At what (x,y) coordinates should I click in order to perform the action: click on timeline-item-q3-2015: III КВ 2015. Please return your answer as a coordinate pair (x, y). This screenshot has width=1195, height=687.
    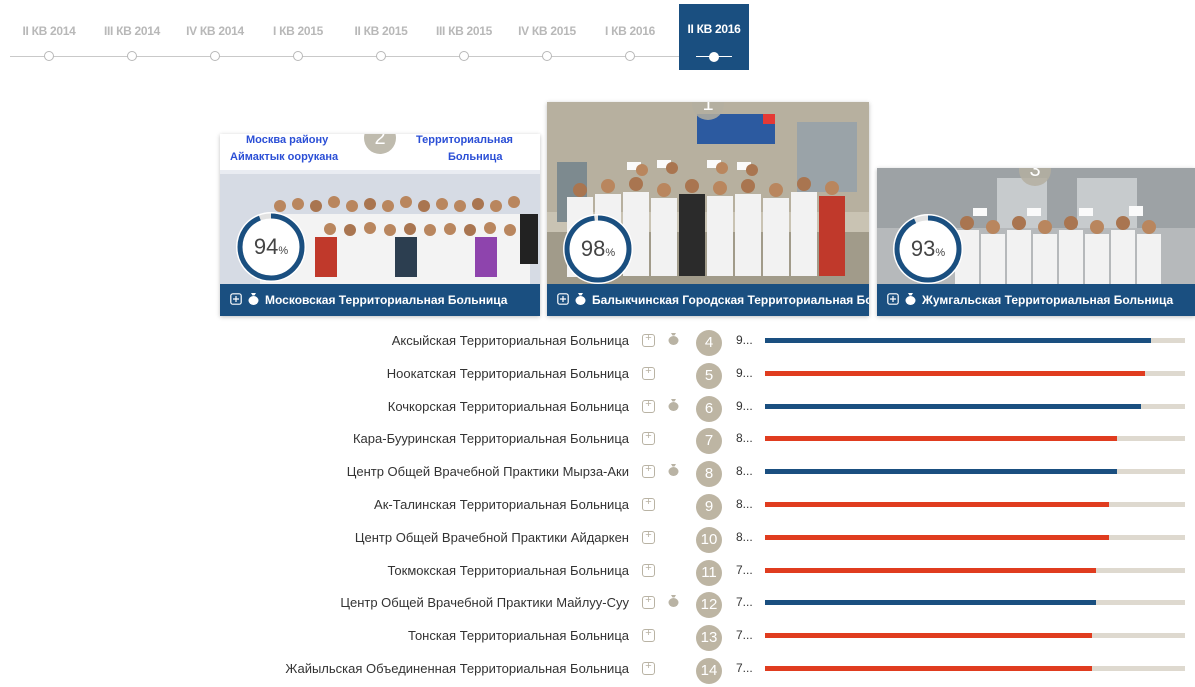
    Looking at the image, I should click on (464, 35).